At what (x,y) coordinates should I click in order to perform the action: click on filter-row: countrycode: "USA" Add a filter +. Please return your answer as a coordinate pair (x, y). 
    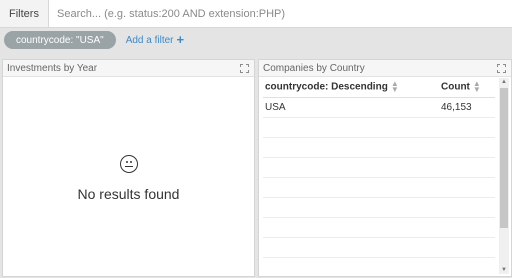
    Looking at the image, I should click on (256, 40).